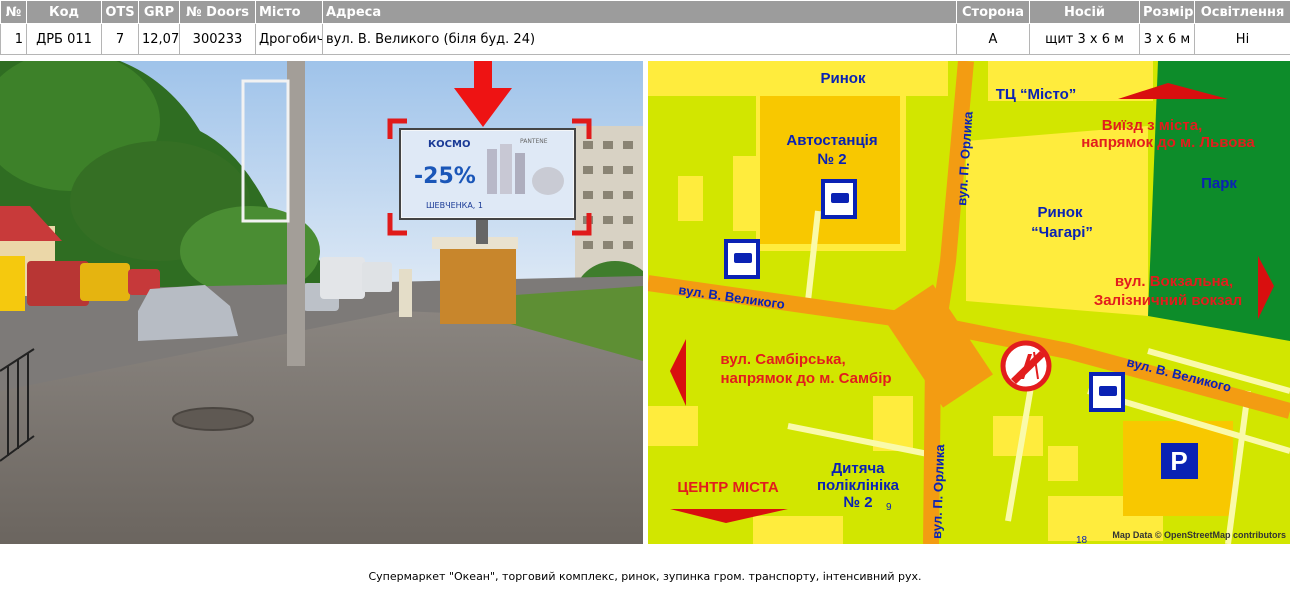 This screenshot has height=608, width=1290. Describe the element at coordinates (843, 78) in the screenshot. I see `label-rynok: Ринок` at that location.